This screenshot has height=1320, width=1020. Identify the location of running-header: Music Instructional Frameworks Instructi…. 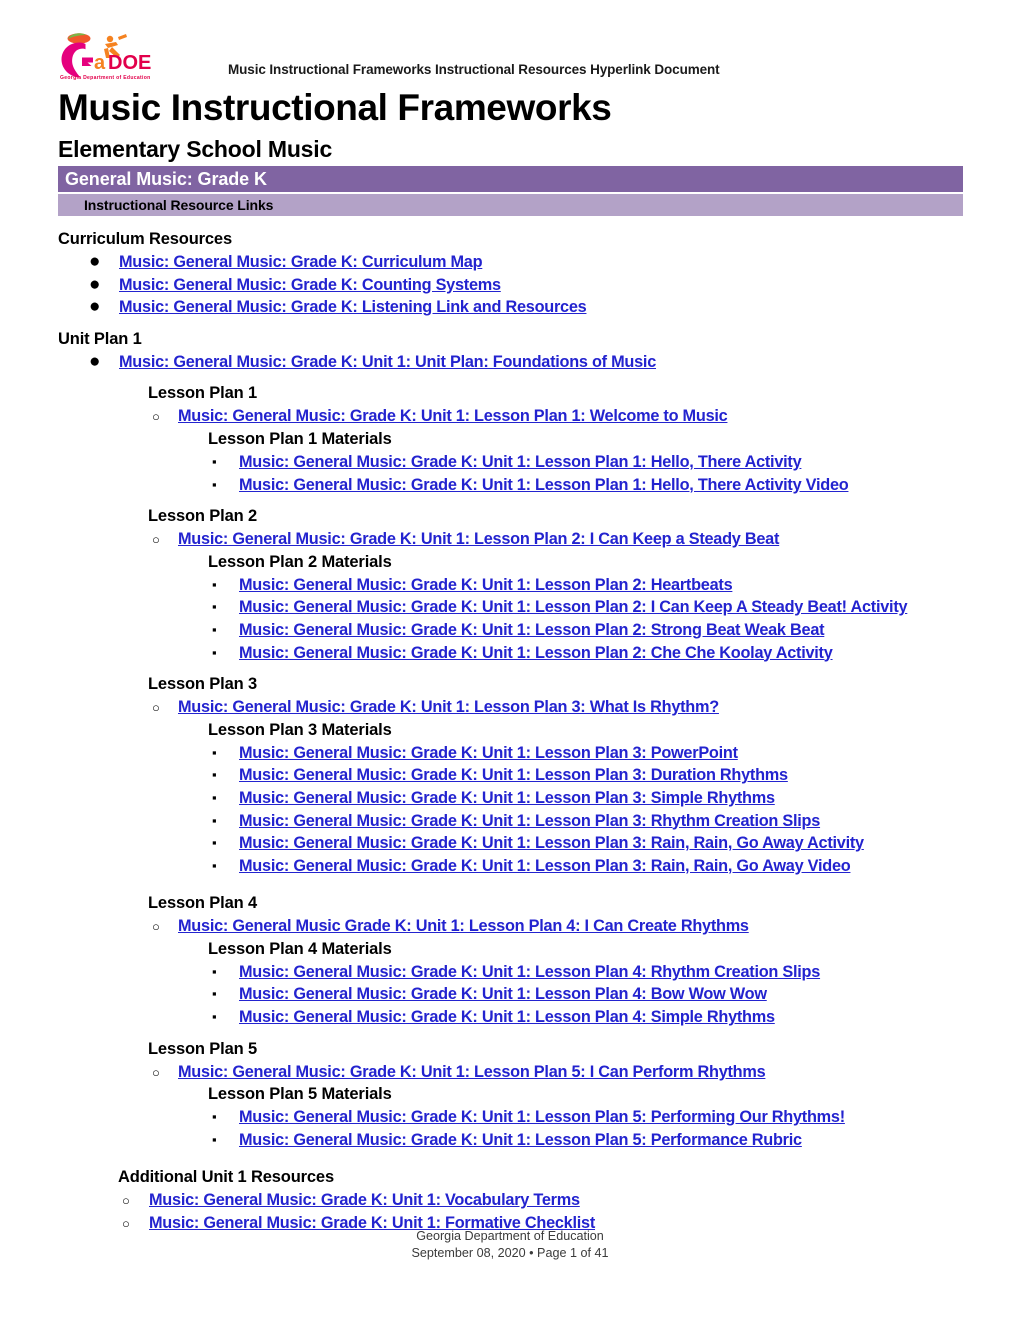
(474, 69).